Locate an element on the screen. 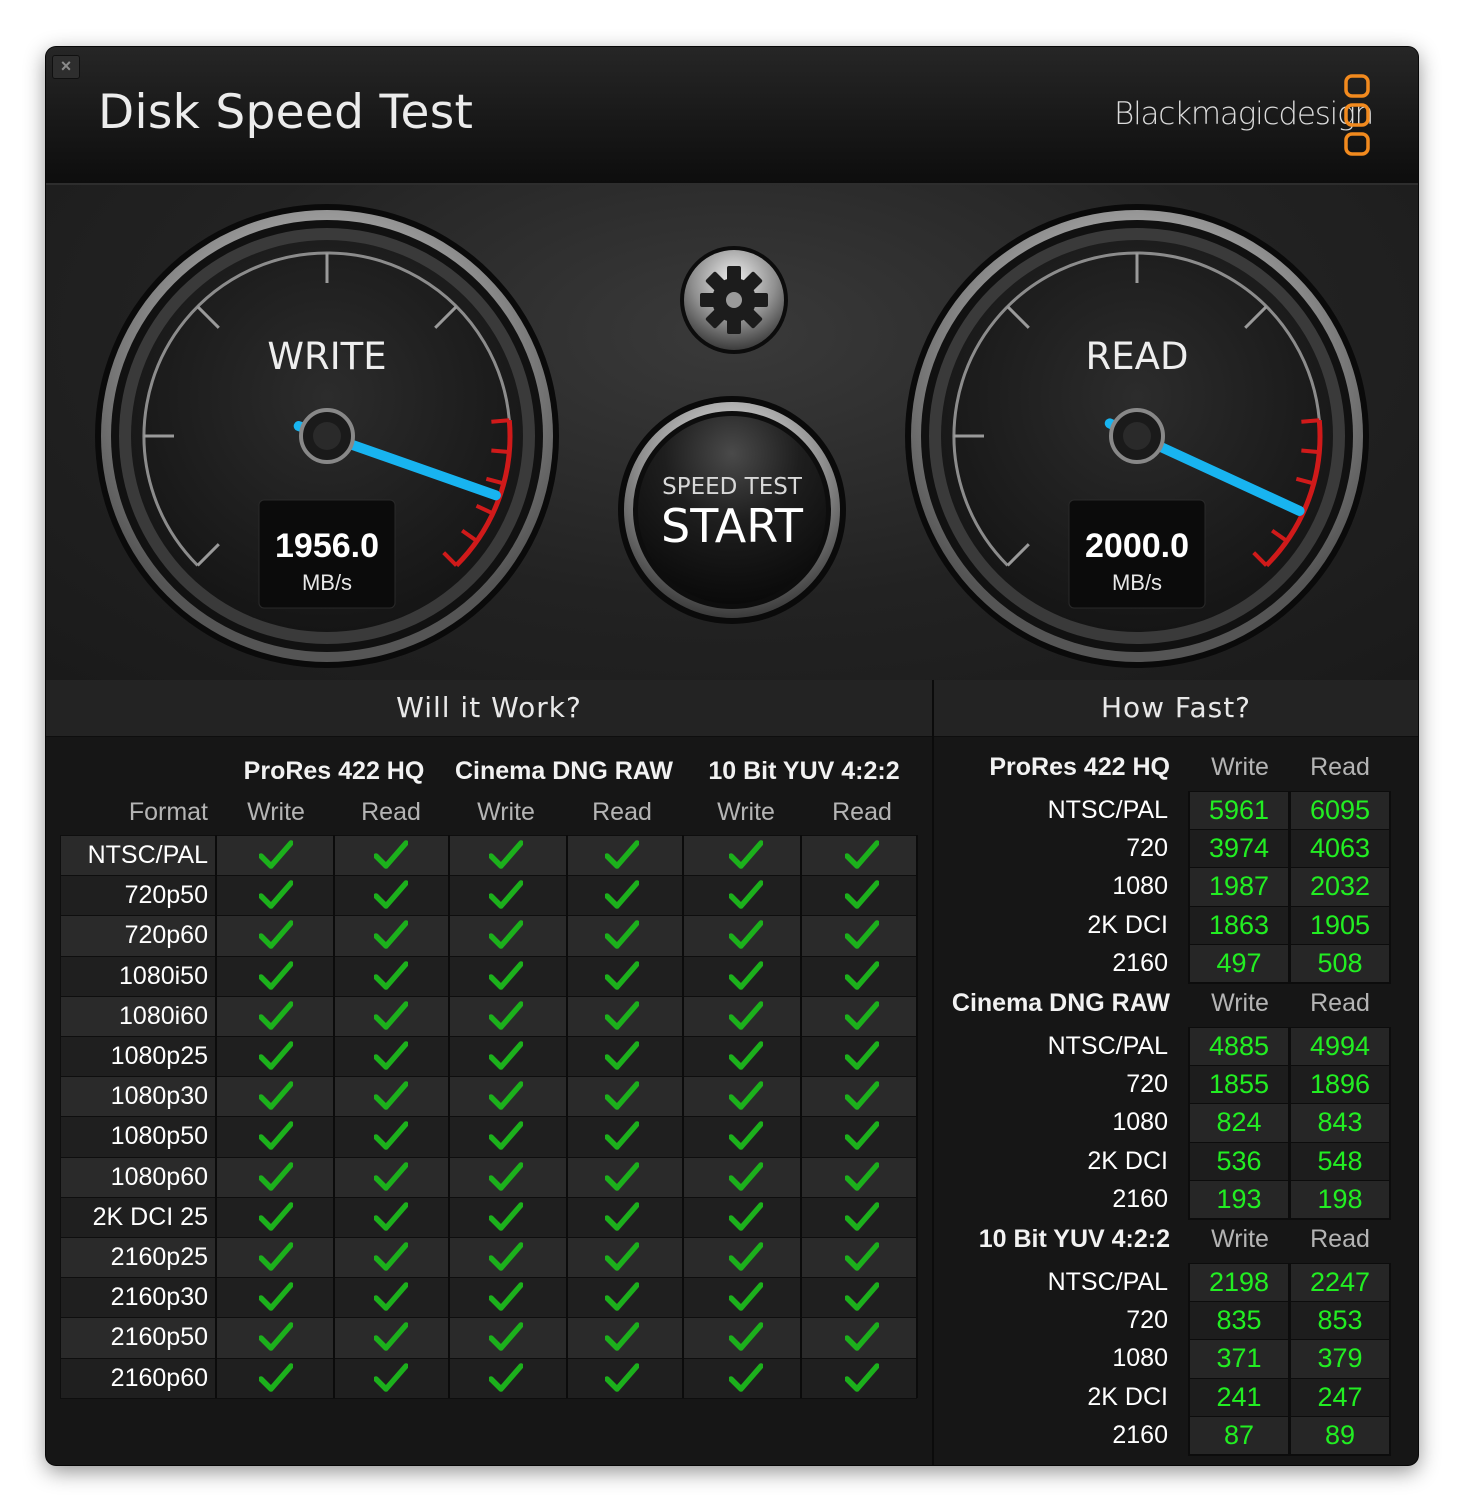  write-speed-cell: 5961 is located at coordinates (1239, 810).